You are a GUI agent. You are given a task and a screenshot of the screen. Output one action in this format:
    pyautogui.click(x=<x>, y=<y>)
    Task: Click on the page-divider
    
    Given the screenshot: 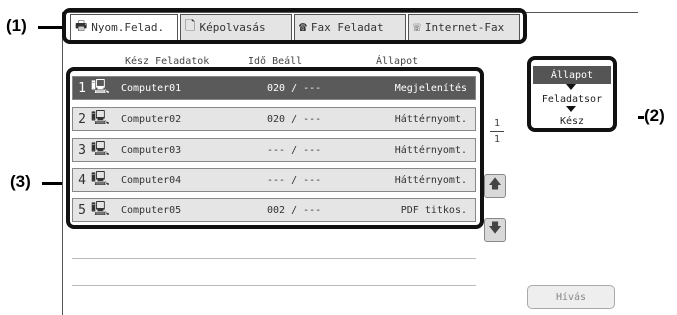 What is the action you would take?
    pyautogui.click(x=497, y=131)
    